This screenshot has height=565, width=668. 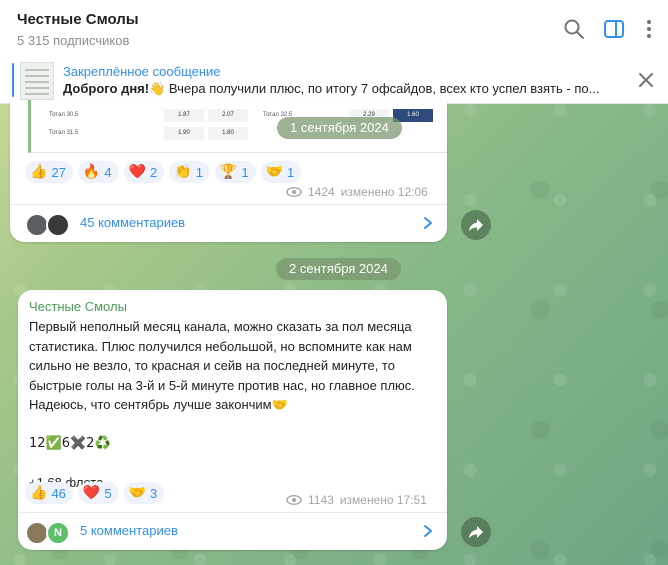 I want to click on comments-count: 45 комментариев, so click(x=133, y=222).